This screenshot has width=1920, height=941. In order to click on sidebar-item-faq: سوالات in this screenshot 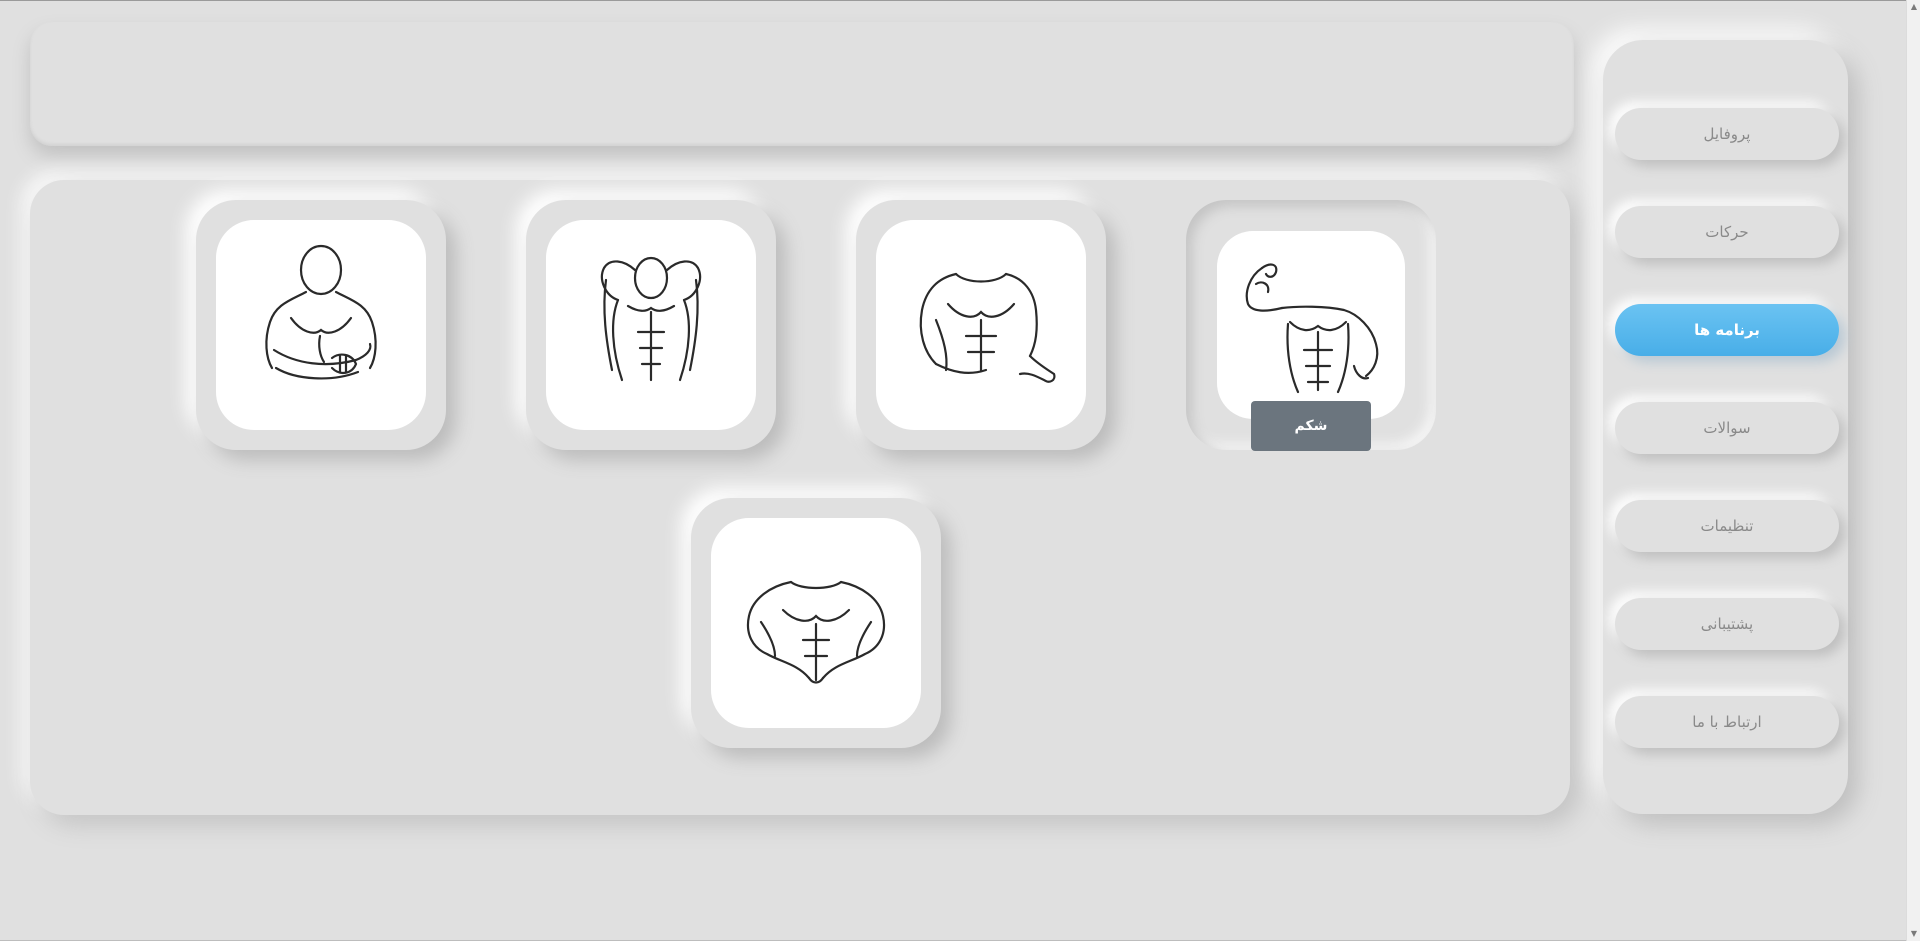, I will do `click(1727, 428)`.